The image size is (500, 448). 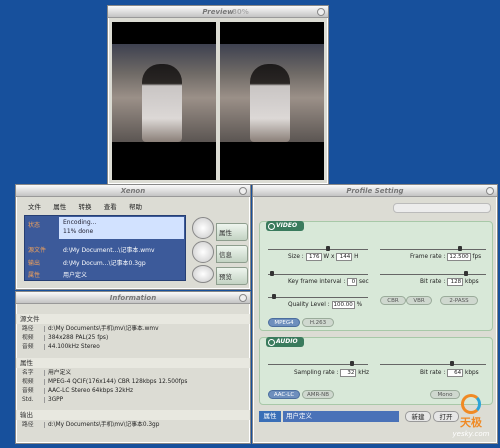 I want to click on audio-bitrate-field: Bit rate : 64 kbps, so click(x=449, y=373).